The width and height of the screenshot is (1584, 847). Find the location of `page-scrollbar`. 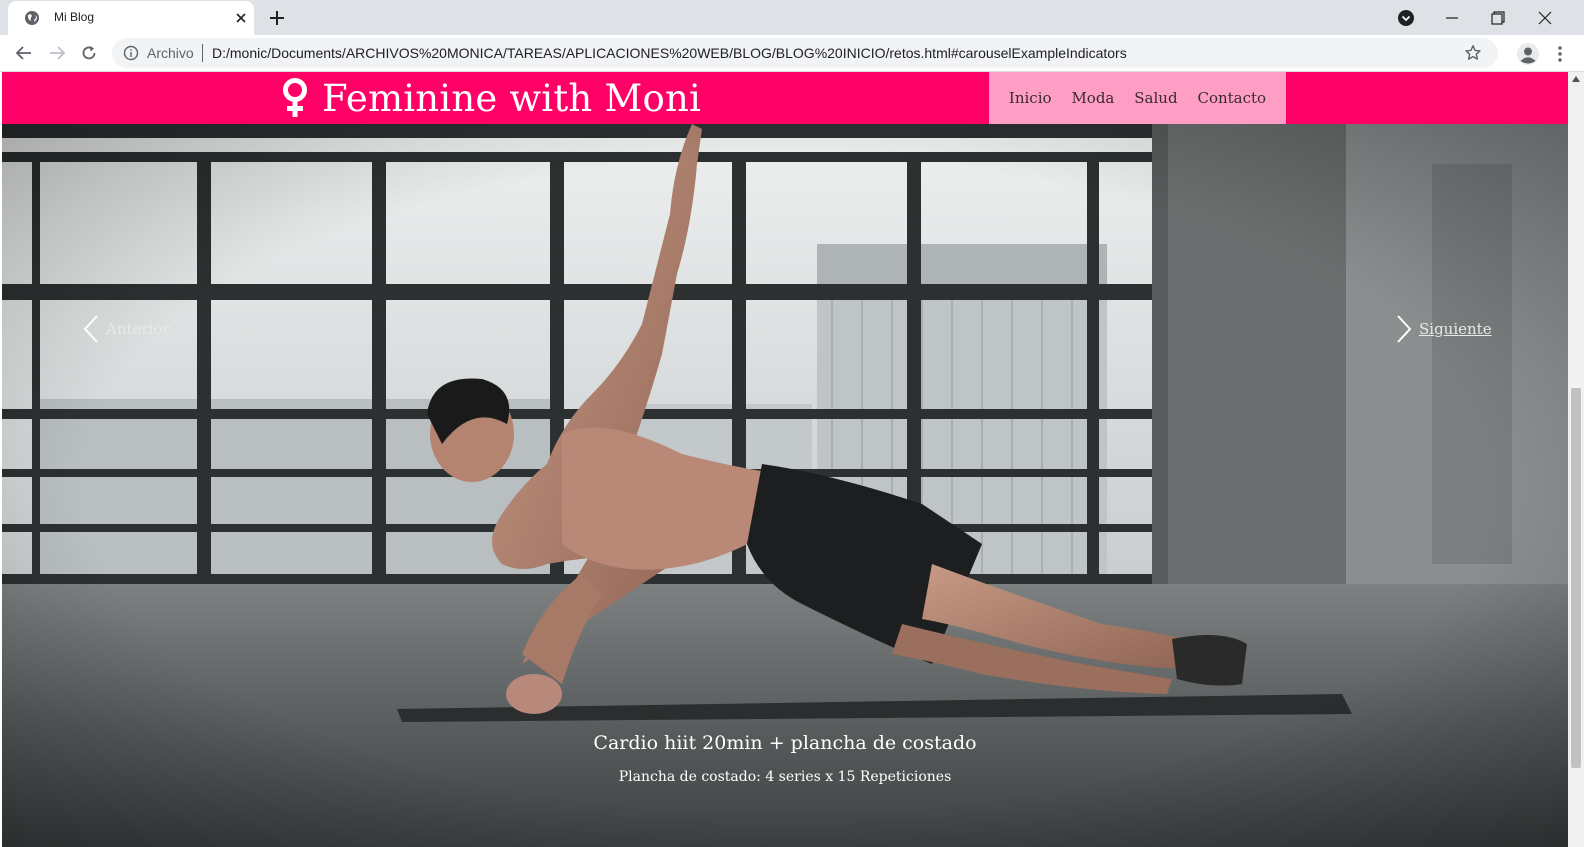

page-scrollbar is located at coordinates (1576, 459).